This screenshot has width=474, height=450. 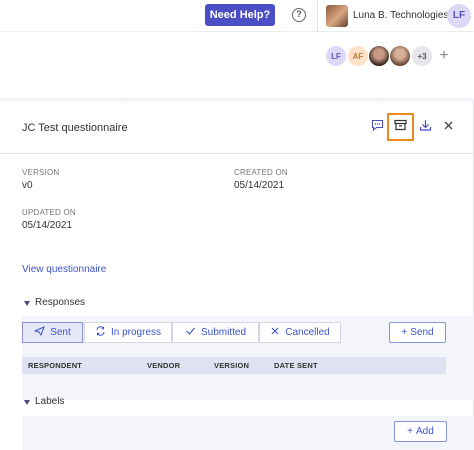 I want to click on updated-label: UPDATED ON, so click(x=49, y=212).